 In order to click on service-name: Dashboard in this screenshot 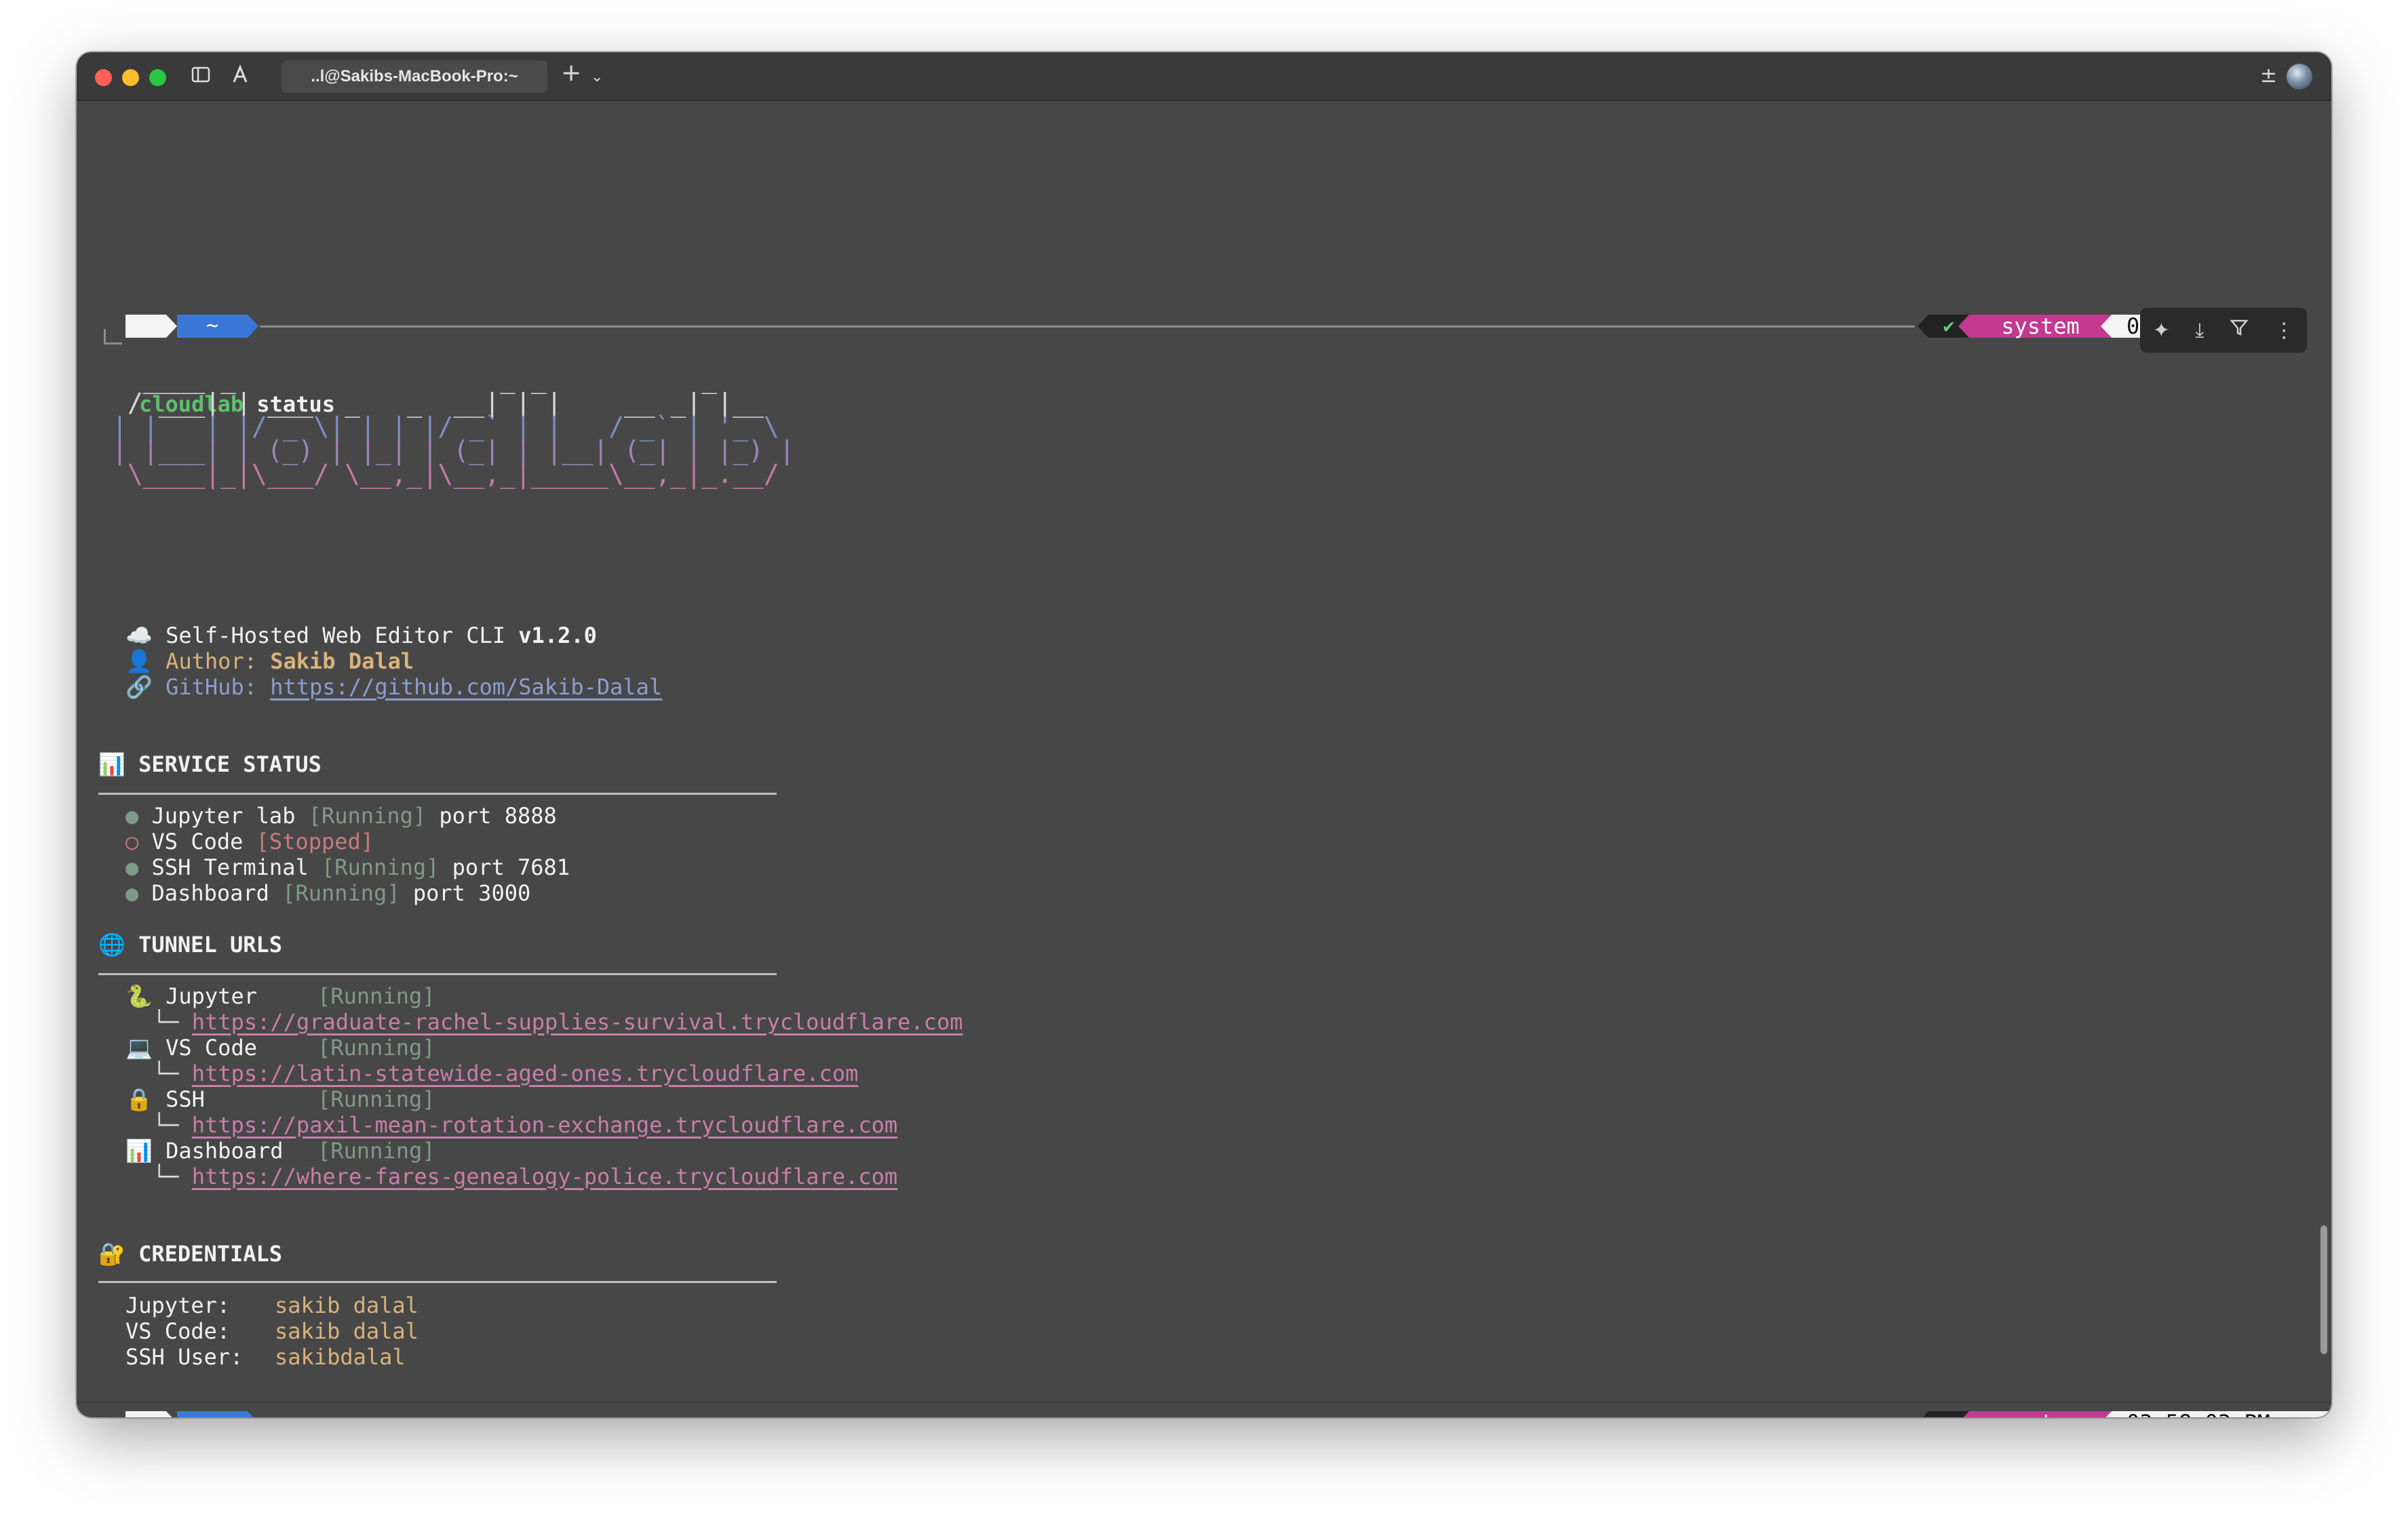, I will do `click(210, 893)`.